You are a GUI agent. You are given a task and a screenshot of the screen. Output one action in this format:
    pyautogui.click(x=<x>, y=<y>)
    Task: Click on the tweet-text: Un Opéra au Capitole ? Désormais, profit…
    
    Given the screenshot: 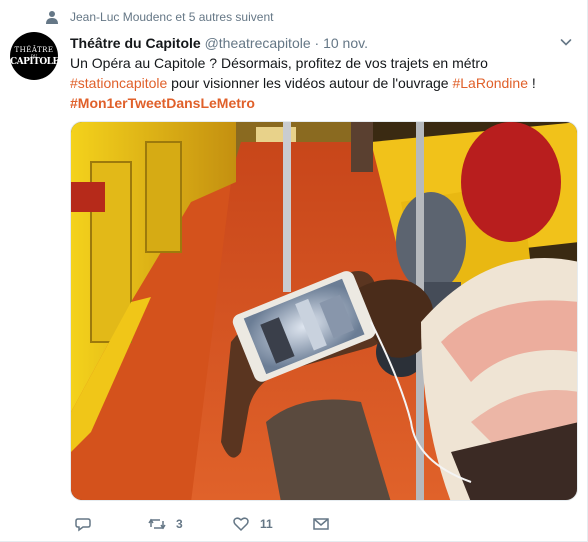 What is the action you would take?
    pyautogui.click(x=320, y=83)
    